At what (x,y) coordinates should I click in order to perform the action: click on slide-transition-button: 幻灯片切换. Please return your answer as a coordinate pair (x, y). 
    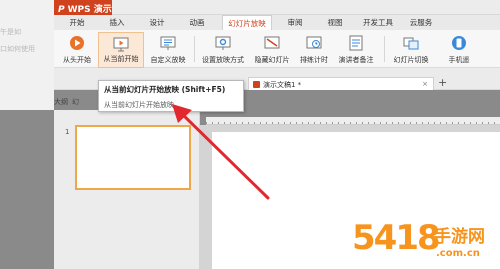
    Looking at the image, I should click on (411, 50).